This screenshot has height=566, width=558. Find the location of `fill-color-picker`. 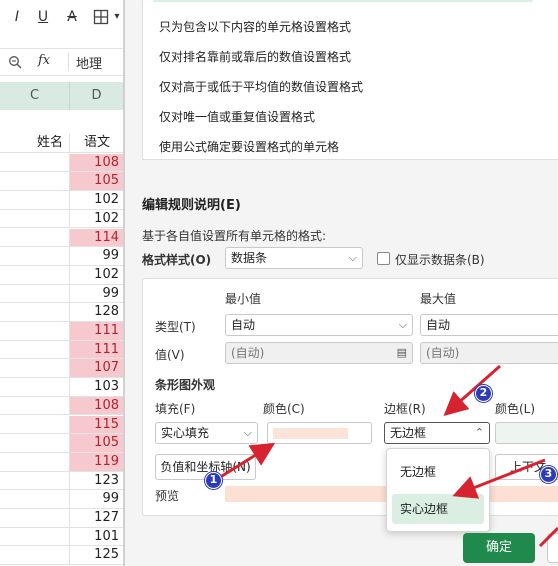

fill-color-picker is located at coordinates (319, 433).